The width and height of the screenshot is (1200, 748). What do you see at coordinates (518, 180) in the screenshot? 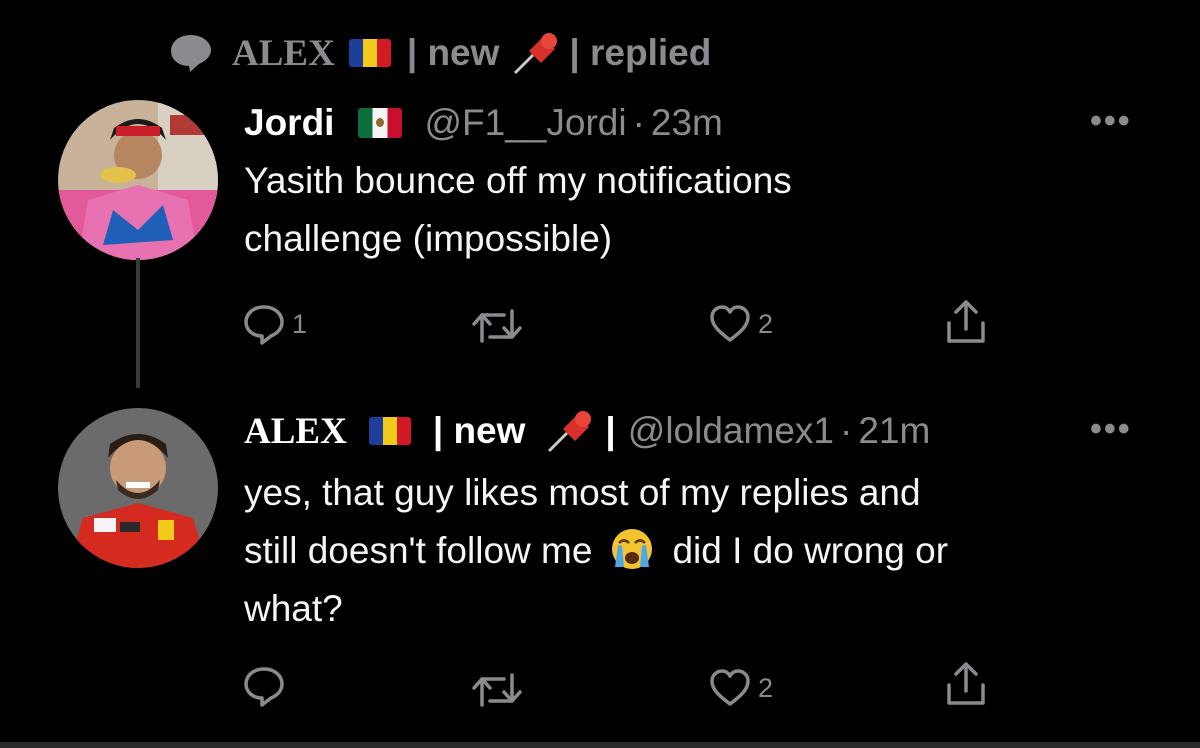
I see `tweet-text-line: Yasith bounce off my notifications` at bounding box center [518, 180].